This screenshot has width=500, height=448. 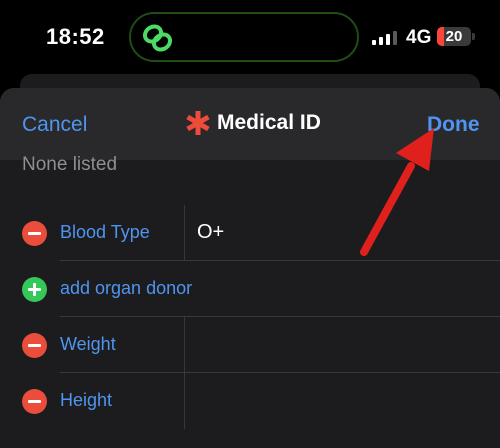 I want to click on status-time: 18:52, so click(x=75, y=36).